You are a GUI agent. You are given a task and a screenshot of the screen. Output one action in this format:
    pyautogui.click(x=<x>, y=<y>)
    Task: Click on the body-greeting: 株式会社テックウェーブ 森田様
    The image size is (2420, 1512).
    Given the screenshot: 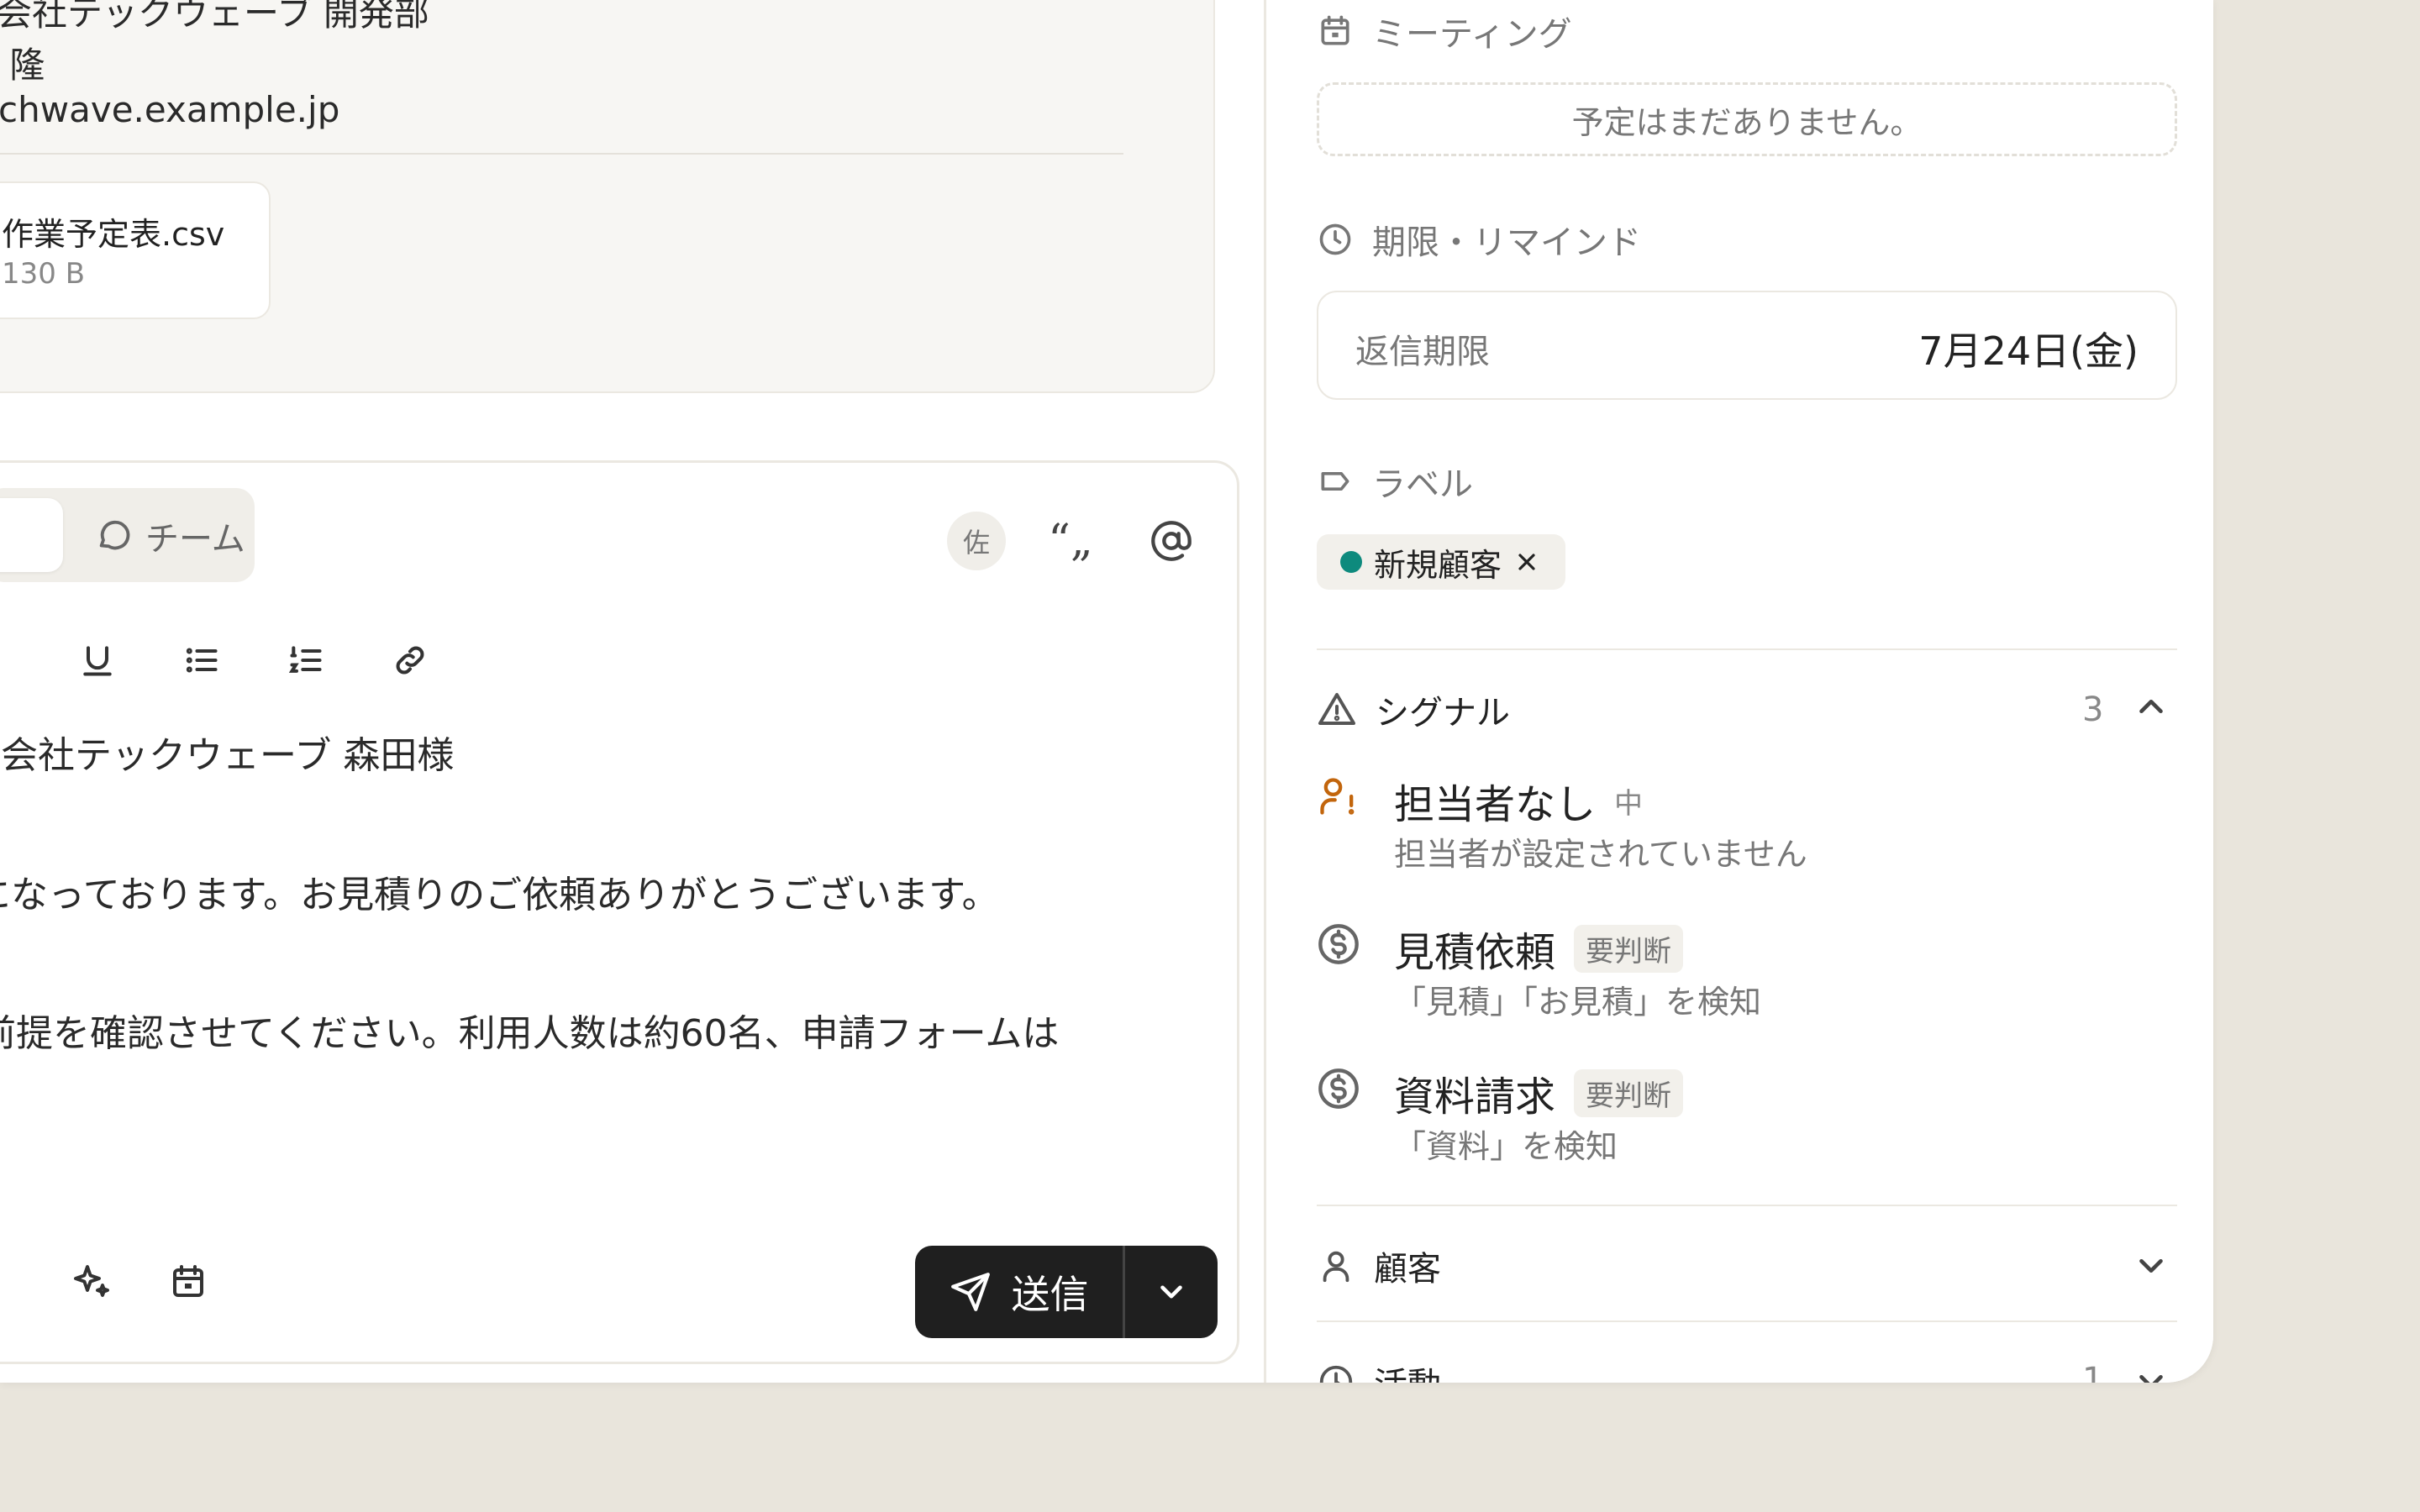 What is the action you would take?
    pyautogui.click(x=227, y=752)
    